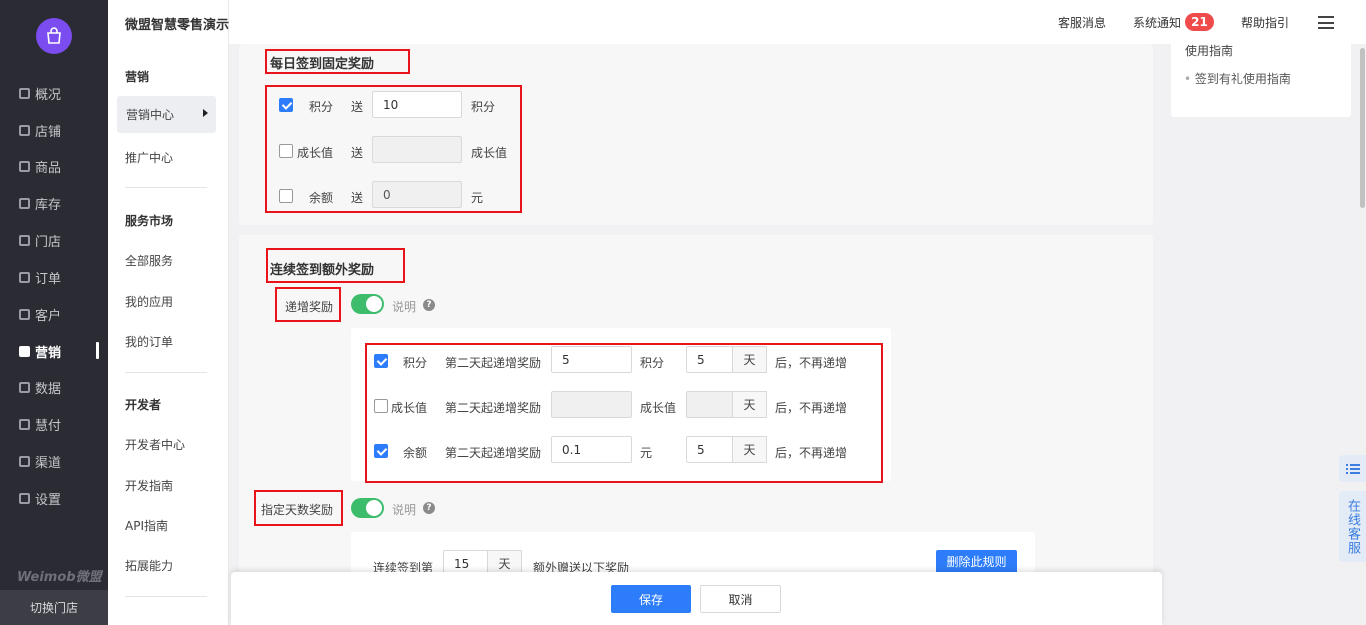  What do you see at coordinates (24, 424) in the screenshot?
I see `pay-icon` at bounding box center [24, 424].